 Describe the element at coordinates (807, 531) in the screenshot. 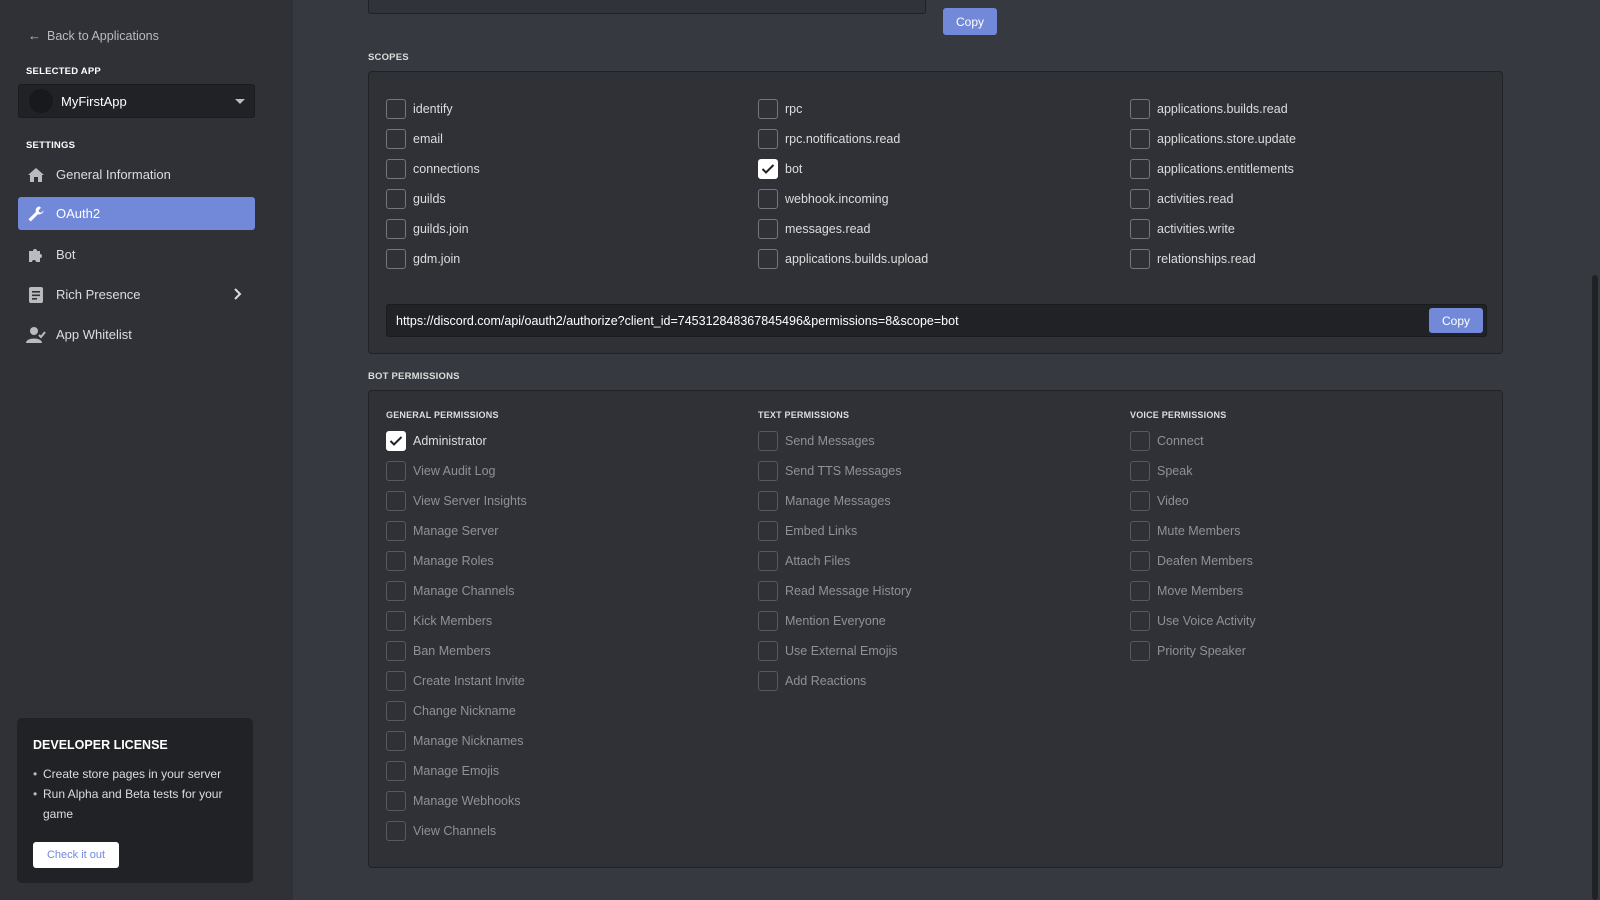

I see `permission-checkbox-row: Embed Links` at that location.